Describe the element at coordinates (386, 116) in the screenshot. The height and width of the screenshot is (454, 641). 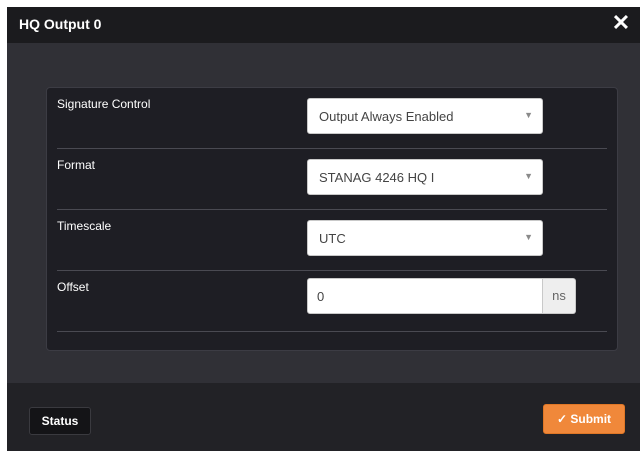
I see `signature-control-value: Output Always Enabled` at that location.